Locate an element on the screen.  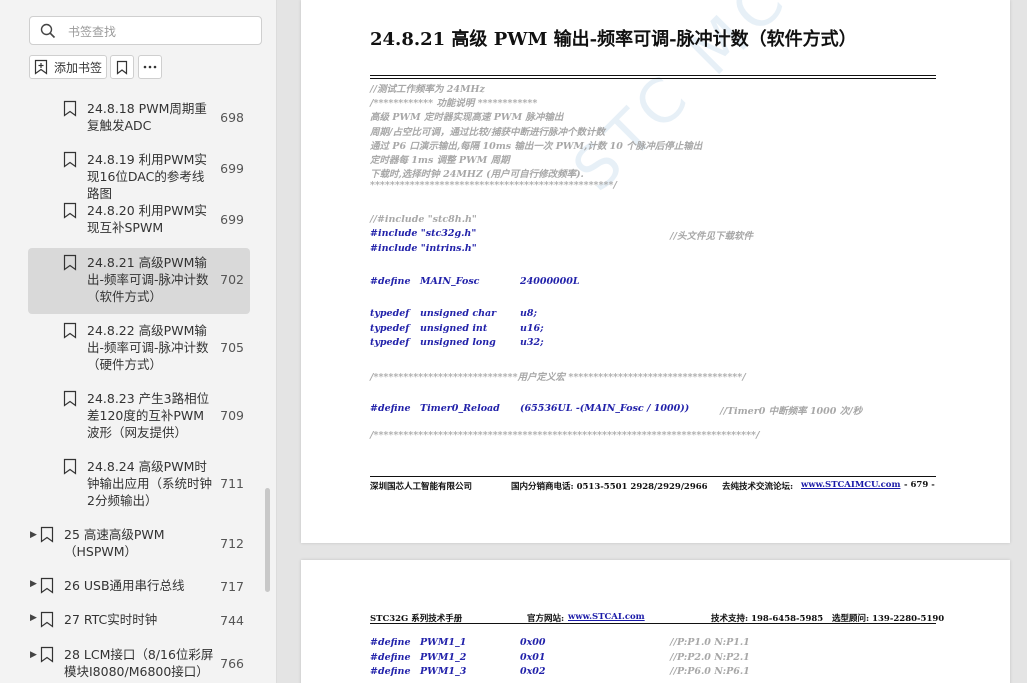
define-comment: //P:P1.0 N:P1.1 is located at coordinates (710, 642).